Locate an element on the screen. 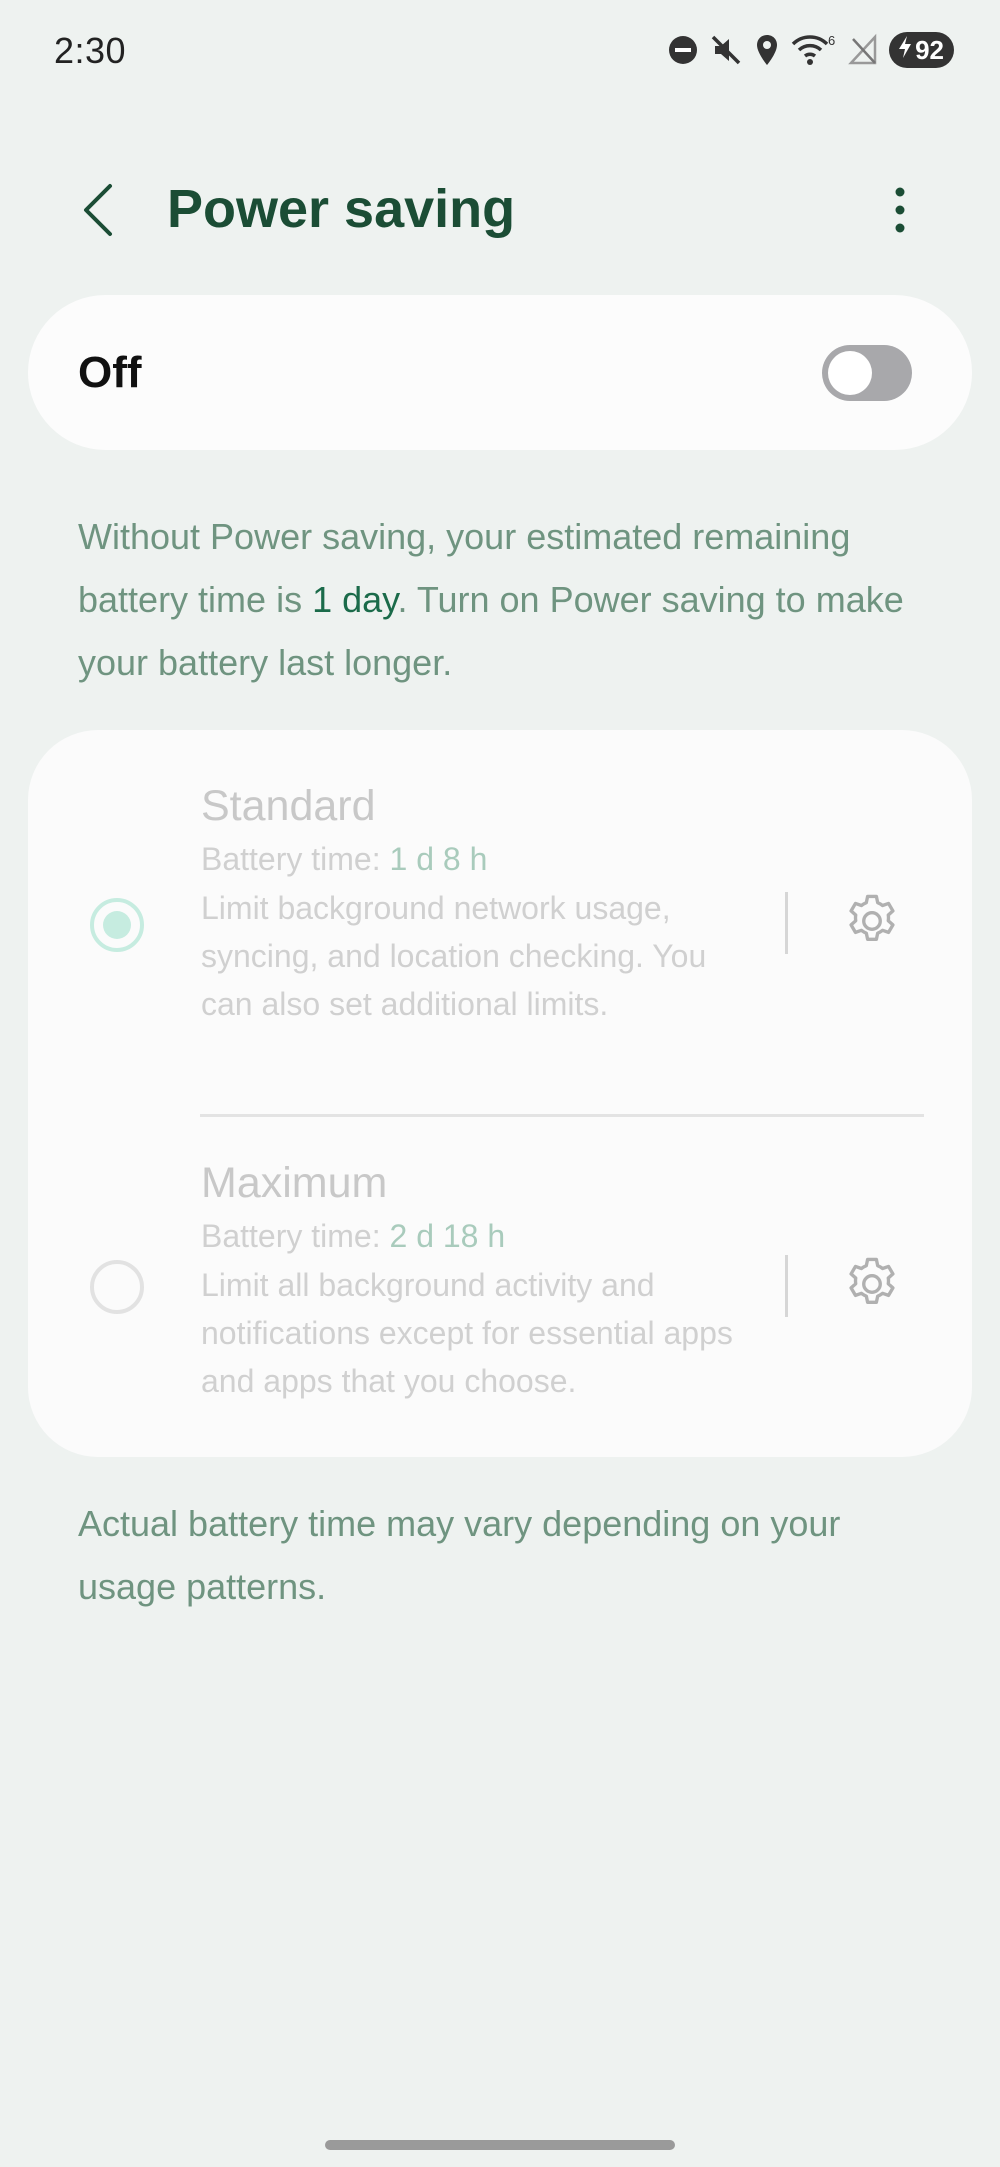  standard-radio is located at coordinates (117, 925).